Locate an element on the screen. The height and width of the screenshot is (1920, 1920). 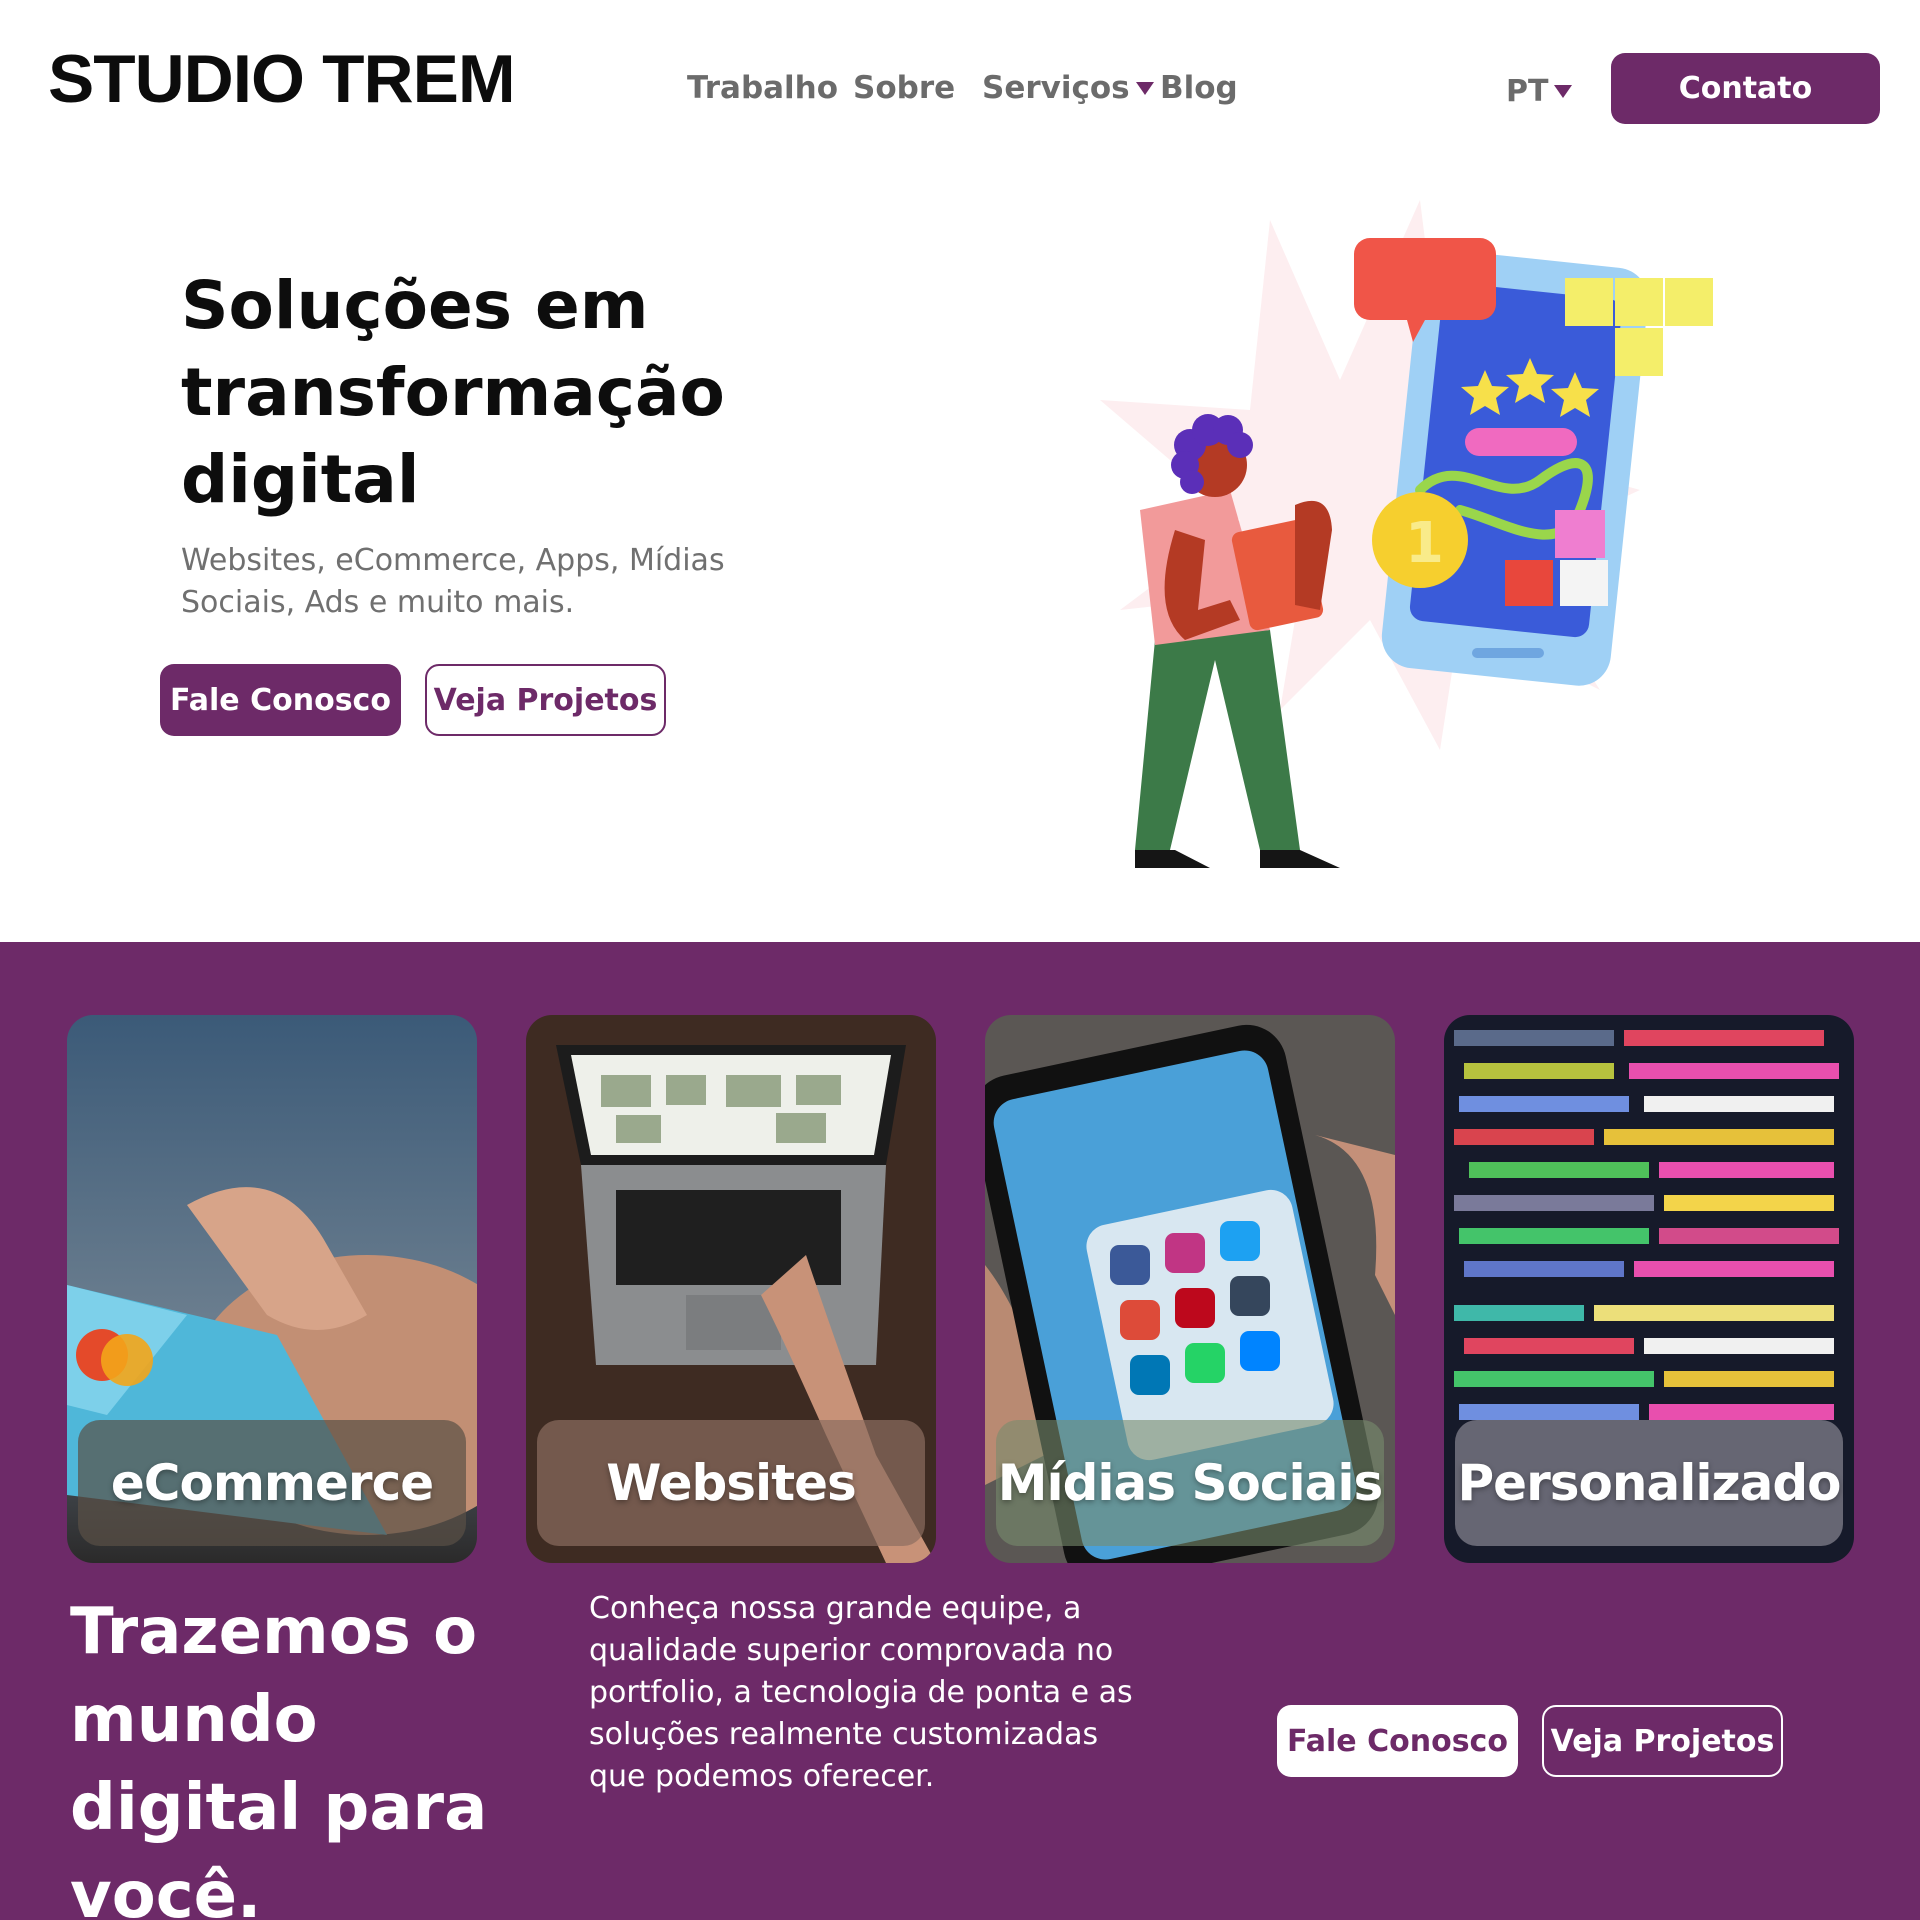
language-selector: PT is located at coordinates (1539, 91).